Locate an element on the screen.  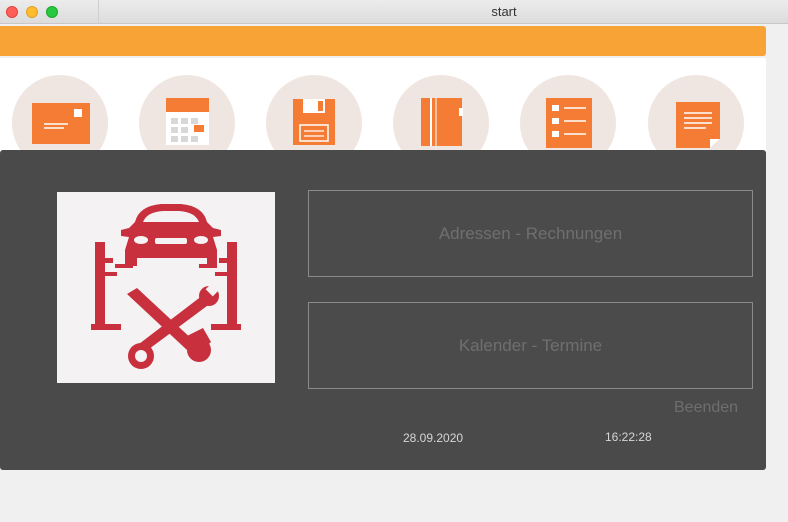
current-time: 16:22:28 is located at coordinates (628, 437).